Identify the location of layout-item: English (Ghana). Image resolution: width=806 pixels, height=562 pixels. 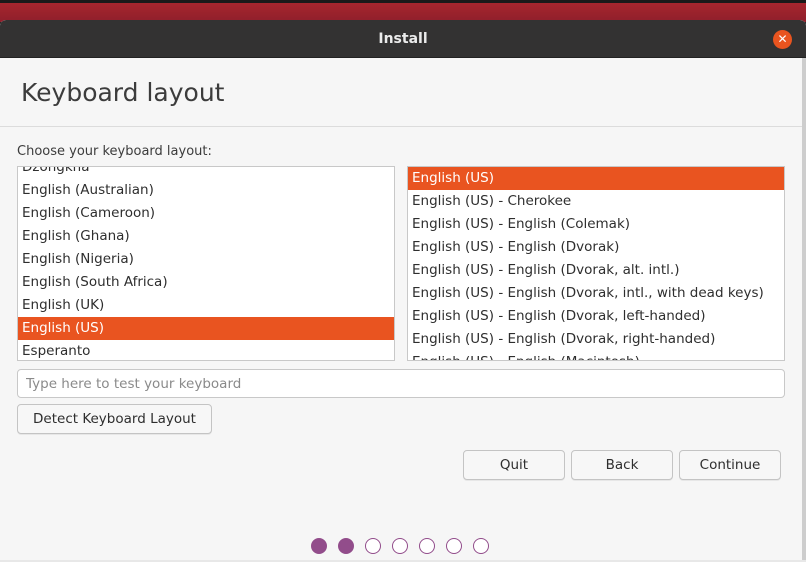
(206, 236).